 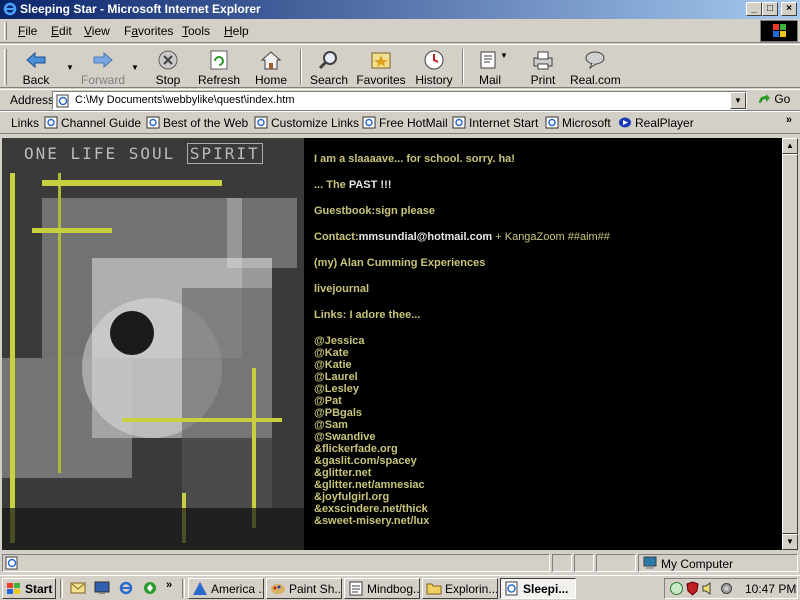 What do you see at coordinates (168, 67) in the screenshot?
I see `stop-button: Stop` at bounding box center [168, 67].